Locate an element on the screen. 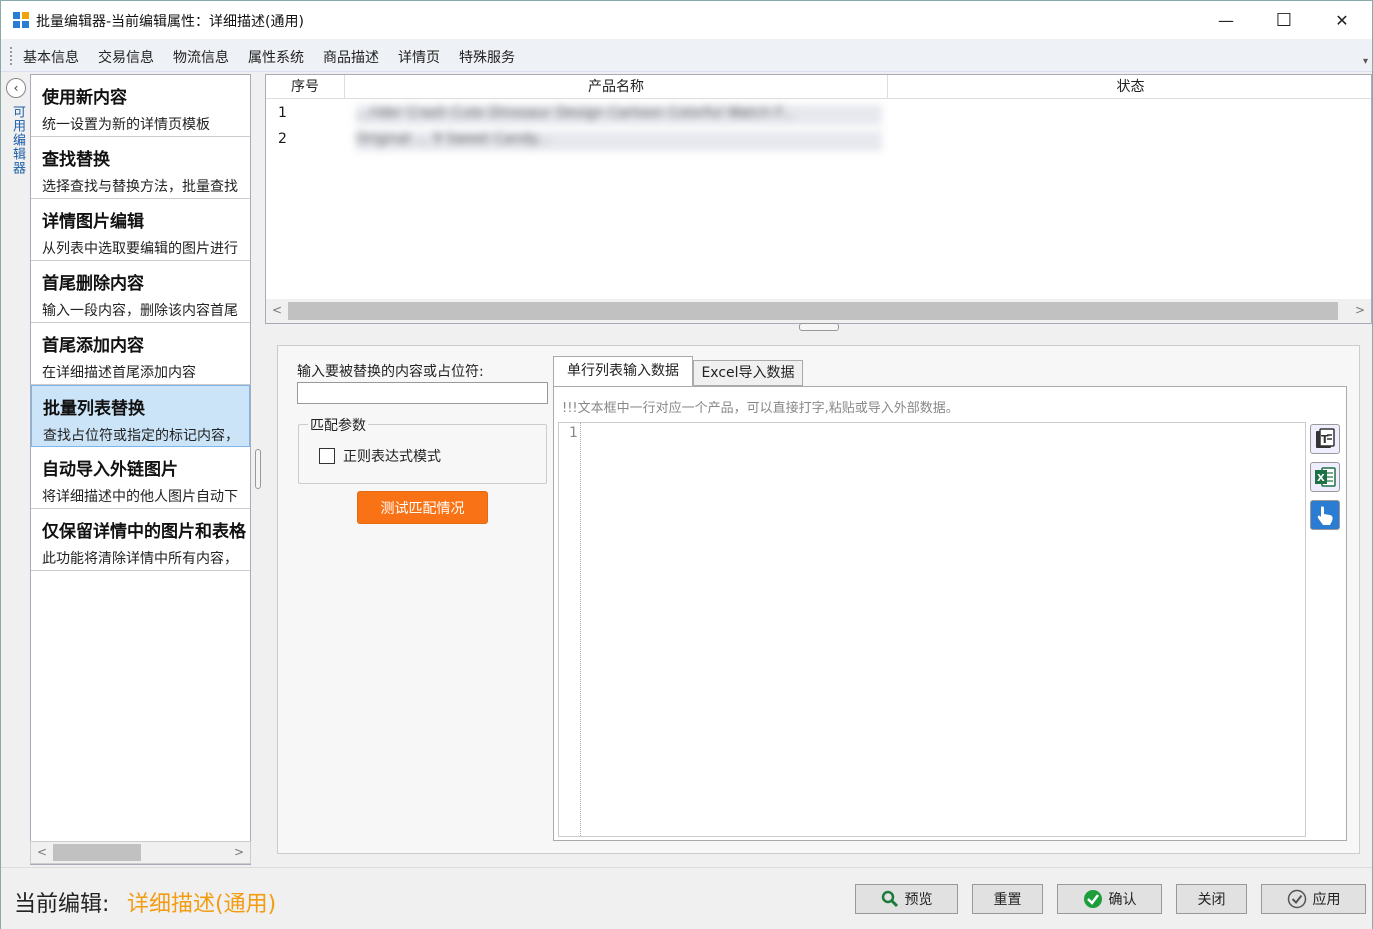 The width and height of the screenshot is (1373, 929). svg-text: X is located at coordinates (1321, 478).